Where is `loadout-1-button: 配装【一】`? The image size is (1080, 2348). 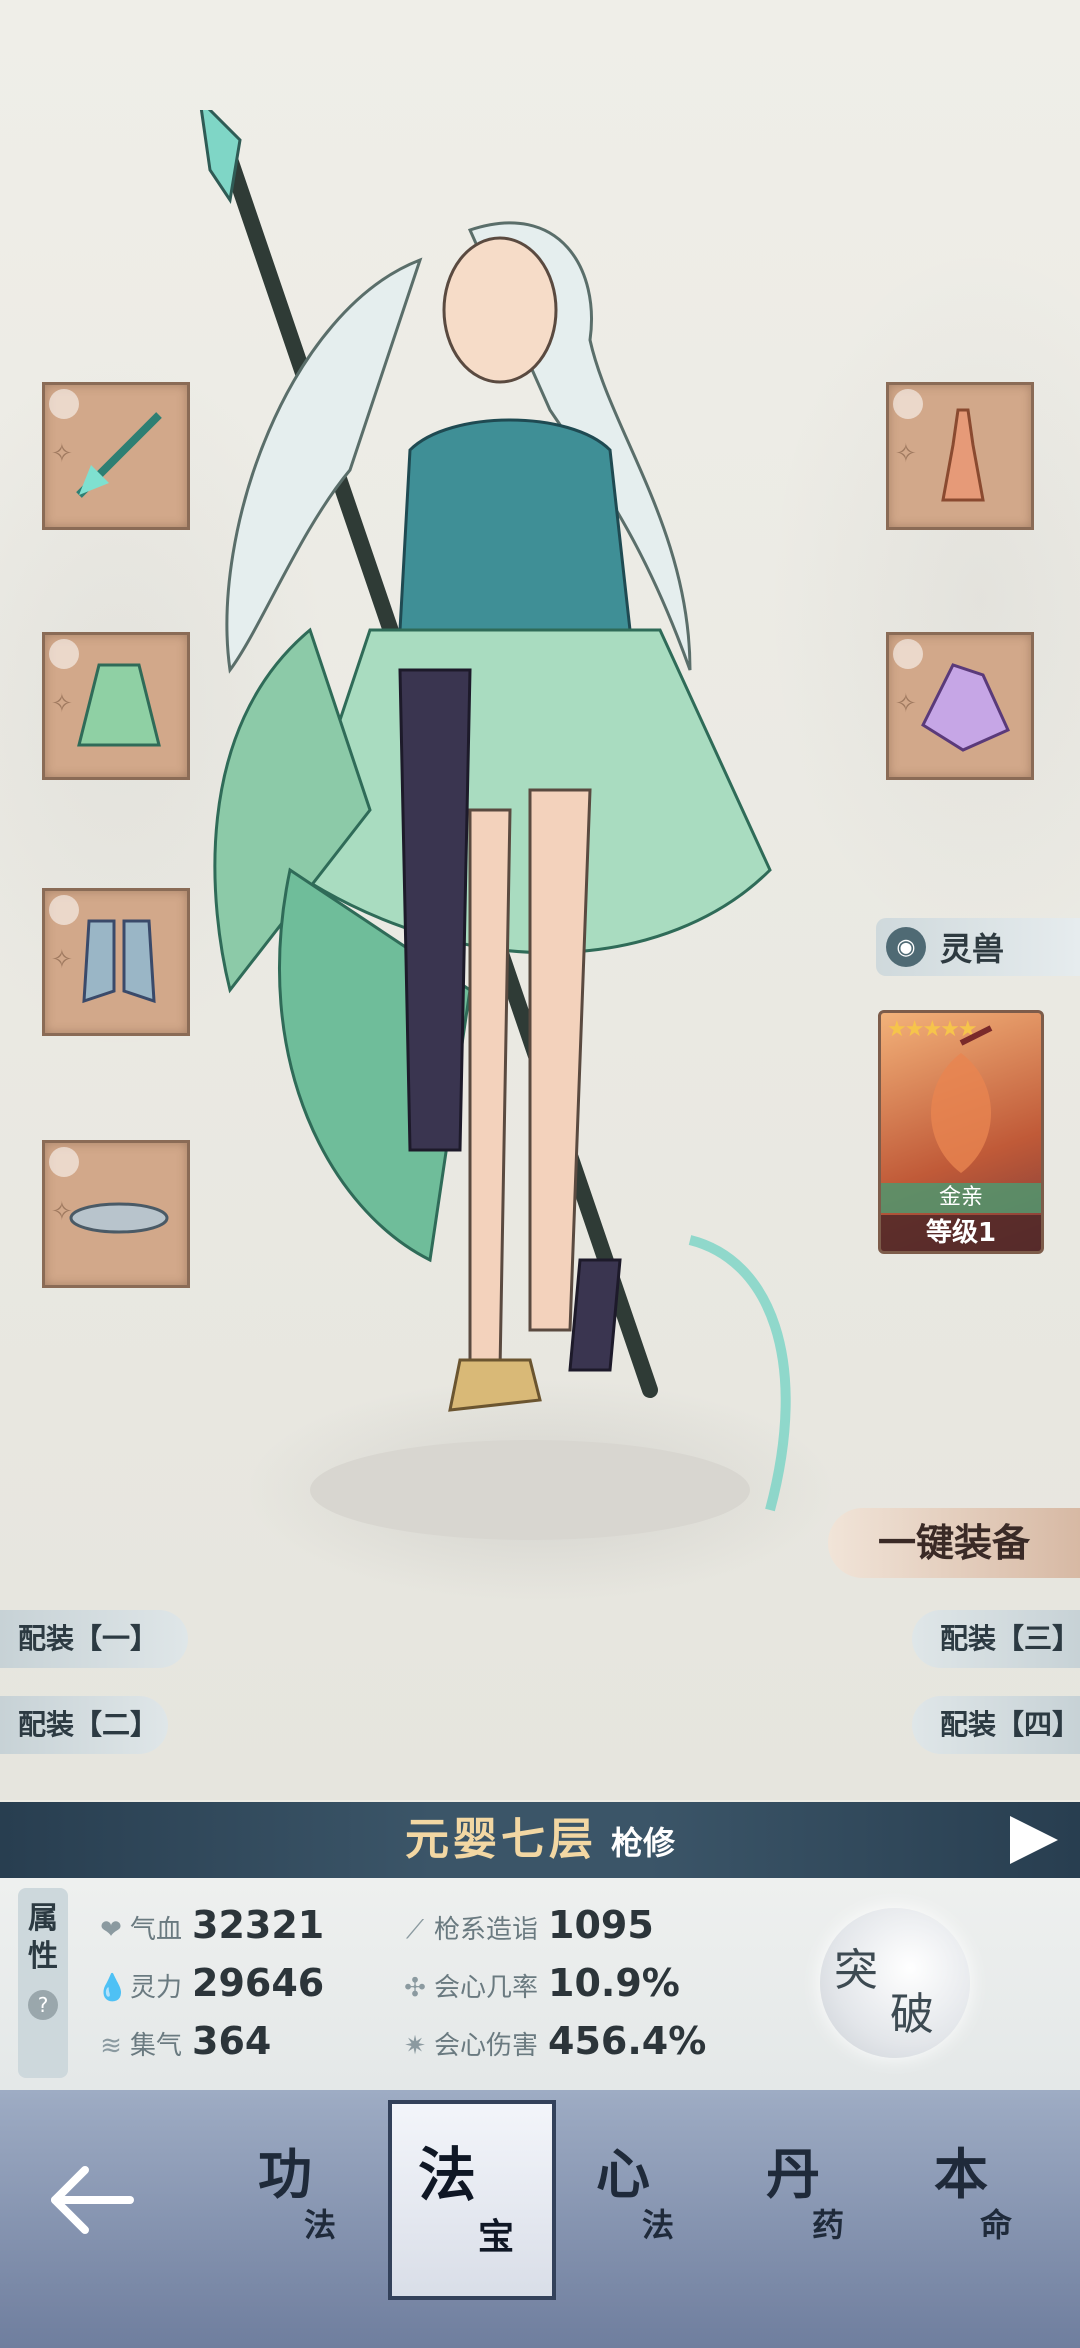
loadout-1-button: 配装【一】 is located at coordinates (94, 1639).